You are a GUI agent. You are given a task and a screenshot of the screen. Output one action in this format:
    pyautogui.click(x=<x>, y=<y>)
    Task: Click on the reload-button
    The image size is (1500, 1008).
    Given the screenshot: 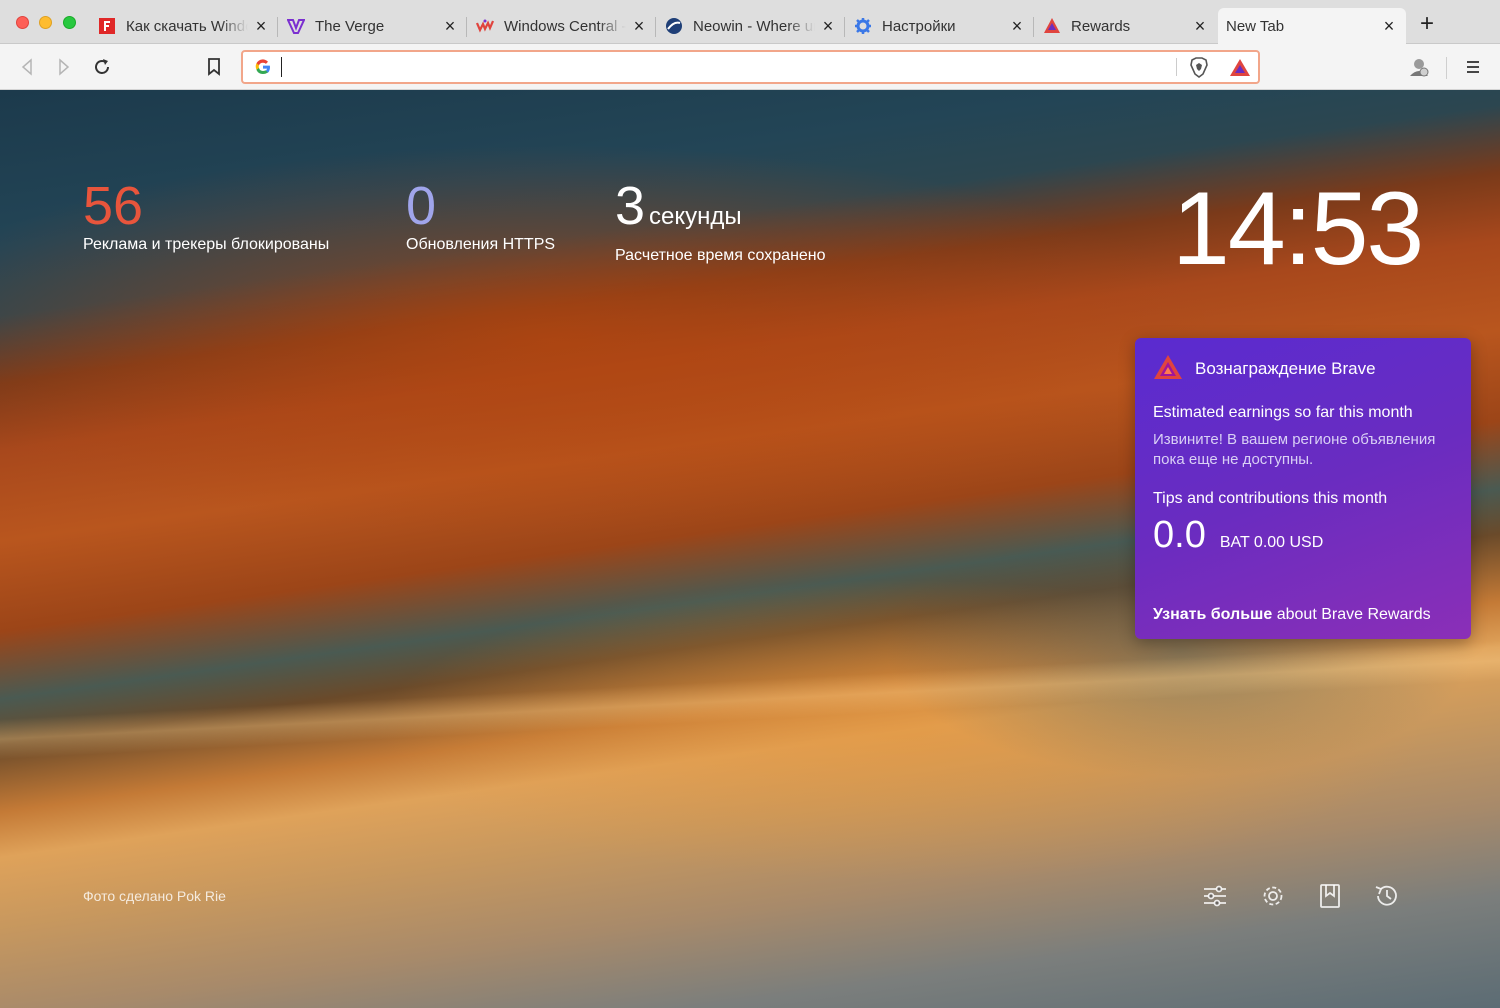 What is the action you would take?
    pyautogui.click(x=102, y=67)
    